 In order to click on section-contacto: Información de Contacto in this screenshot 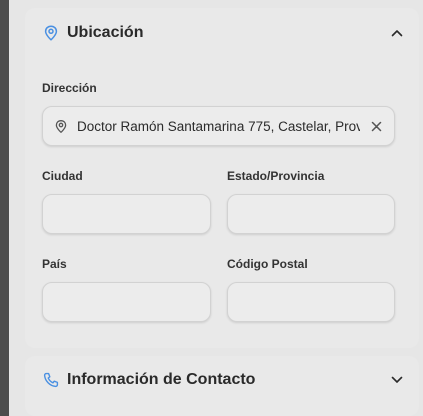, I will do `click(222, 386)`.